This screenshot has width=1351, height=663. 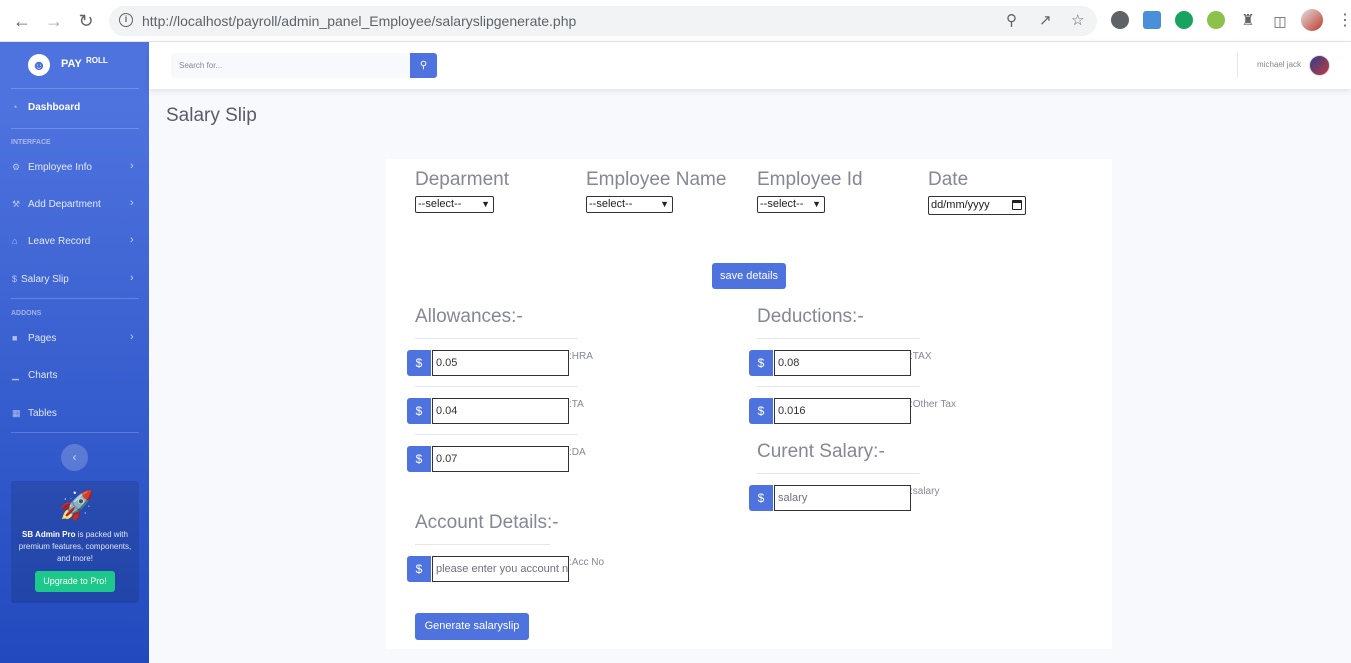 I want to click on tax-suffix: :TAX, so click(x=921, y=356).